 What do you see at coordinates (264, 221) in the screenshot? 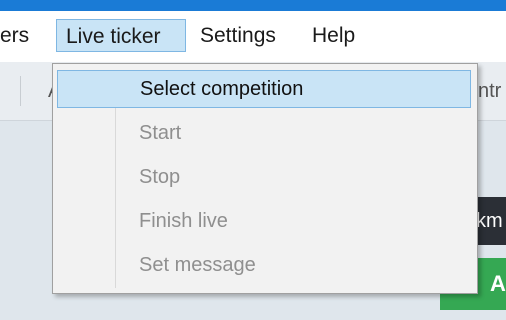
I see `menu-item-finish-live: Finish live` at bounding box center [264, 221].